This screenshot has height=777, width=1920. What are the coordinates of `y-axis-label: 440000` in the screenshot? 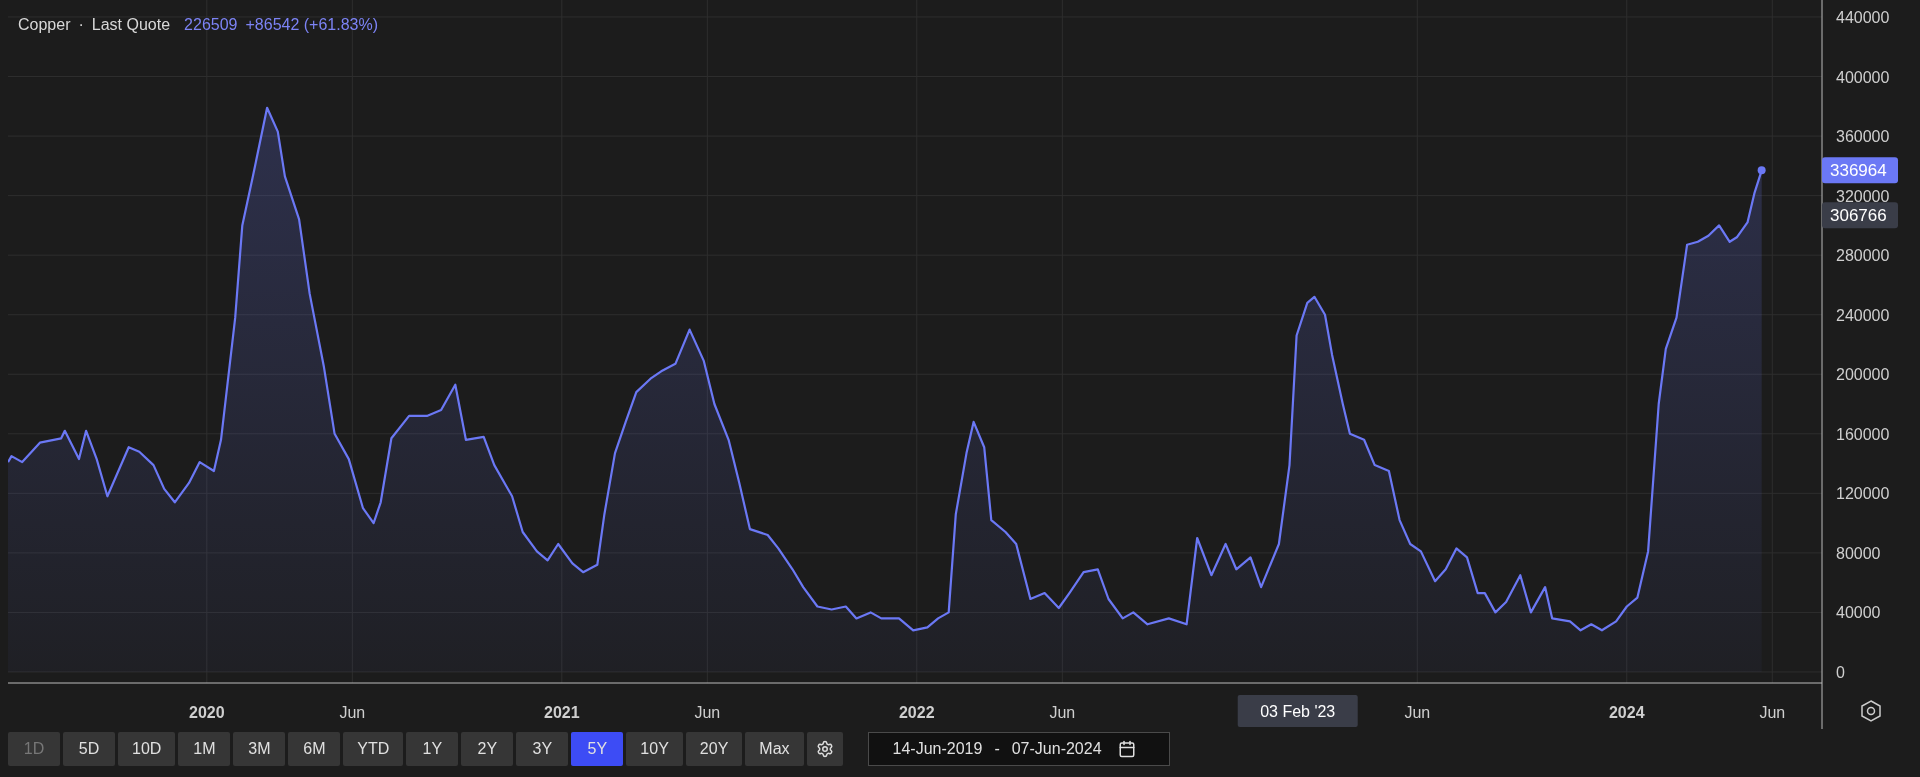 It's located at (1863, 17).